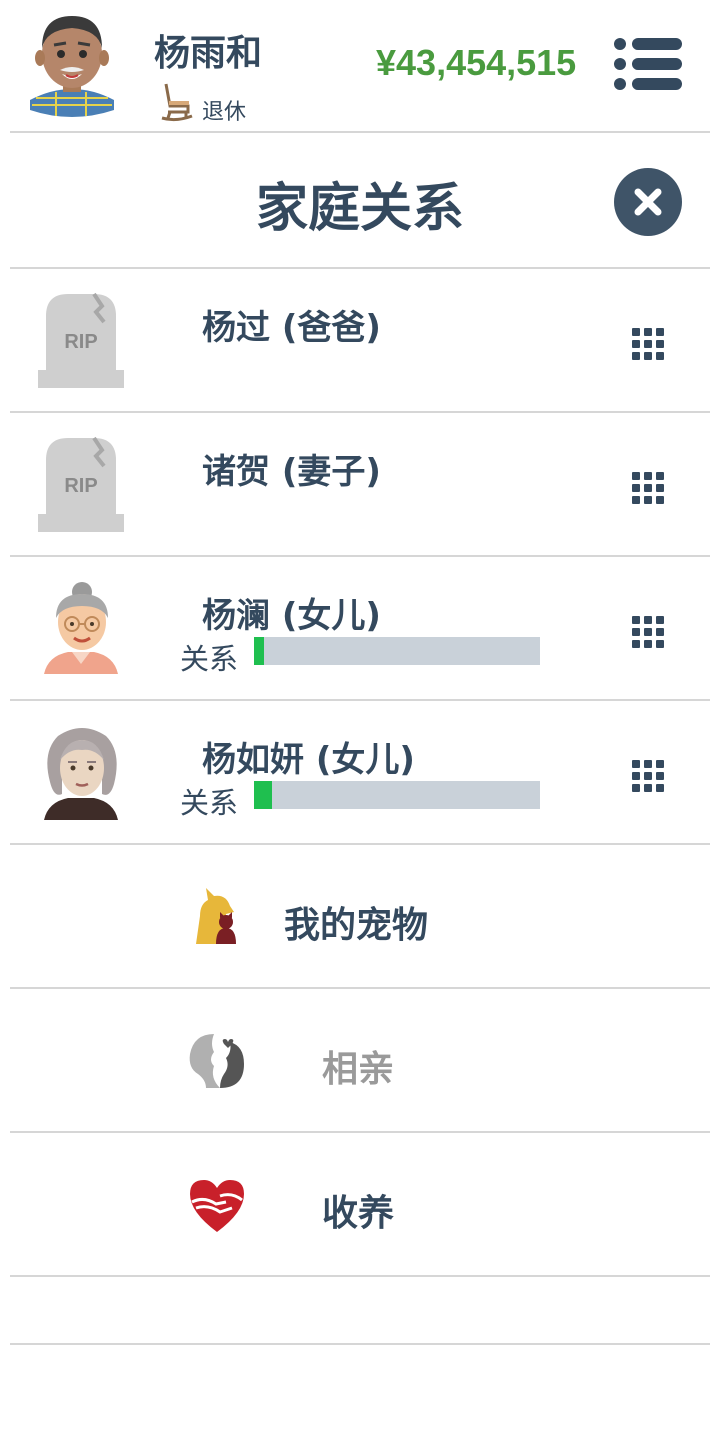 The image size is (720, 1440). I want to click on family-member-name: 诸贺 (妻子), so click(291, 472).